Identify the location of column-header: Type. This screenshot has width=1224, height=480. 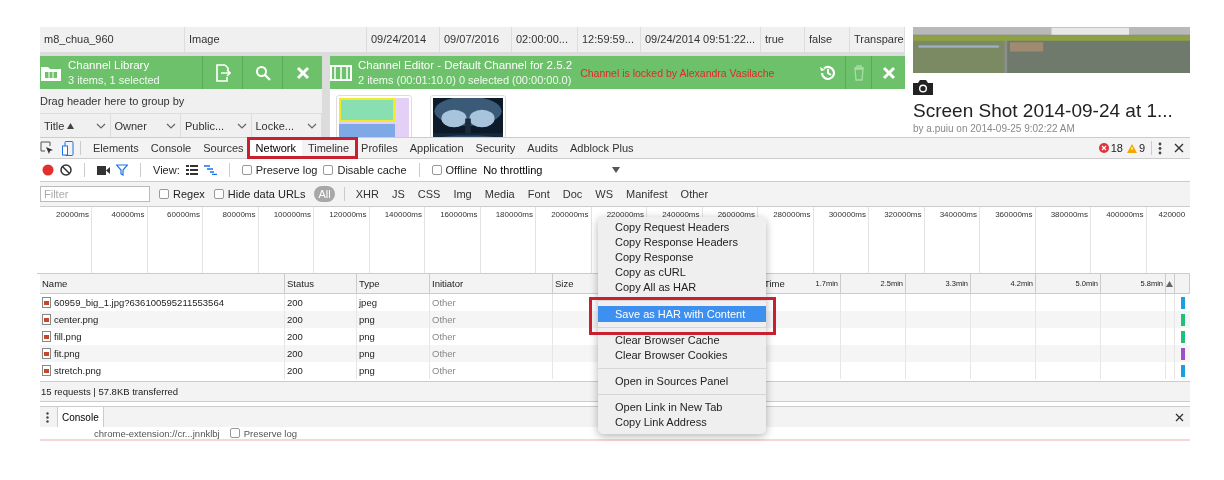
(369, 283).